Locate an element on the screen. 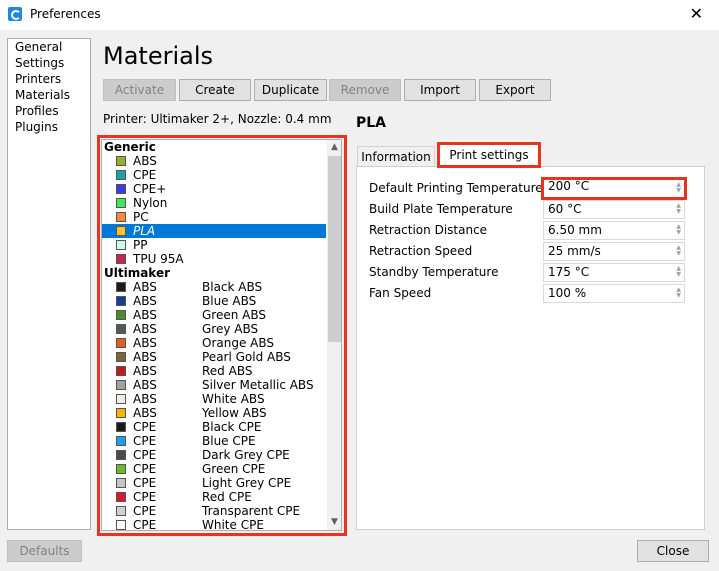 Image resolution: width=719 pixels, height=571 pixels. import-button: Import is located at coordinates (440, 90).